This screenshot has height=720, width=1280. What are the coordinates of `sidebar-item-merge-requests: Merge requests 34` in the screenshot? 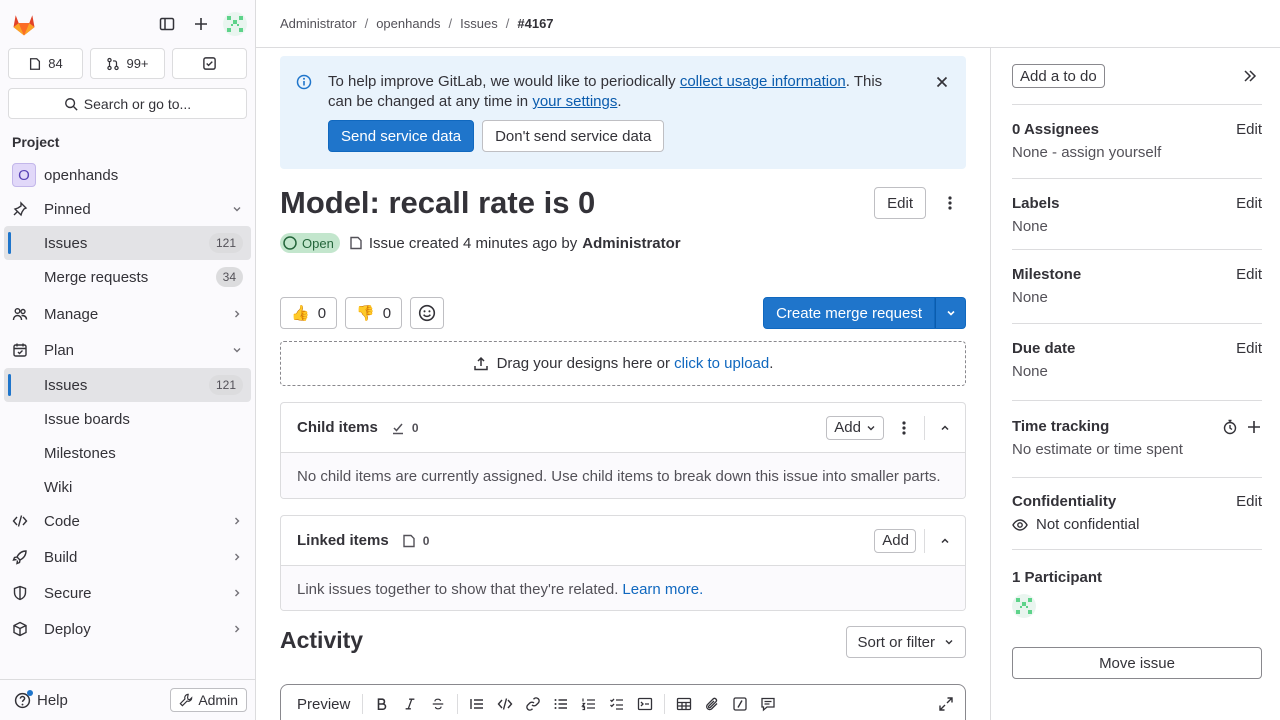 It's located at (127, 277).